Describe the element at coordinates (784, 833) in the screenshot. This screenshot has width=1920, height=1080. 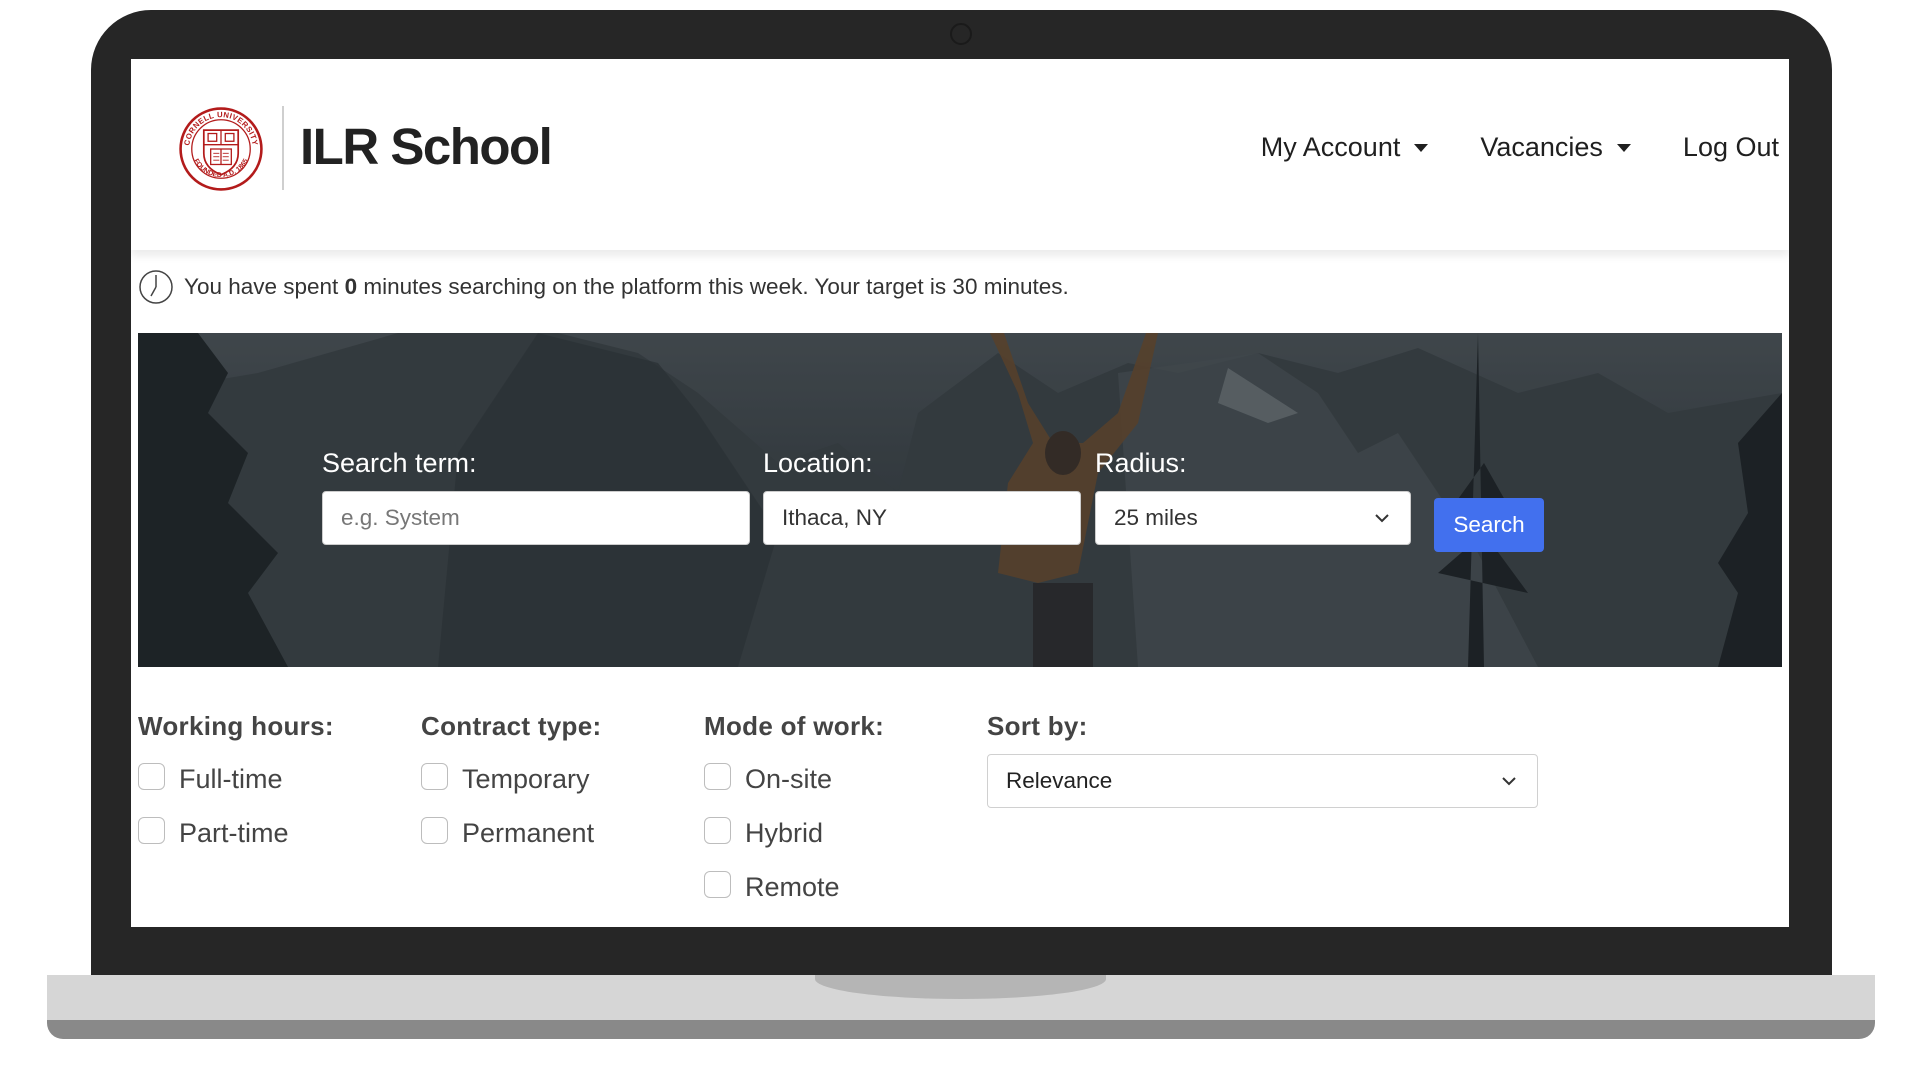
I see `hybrid-label: Hybrid` at that location.